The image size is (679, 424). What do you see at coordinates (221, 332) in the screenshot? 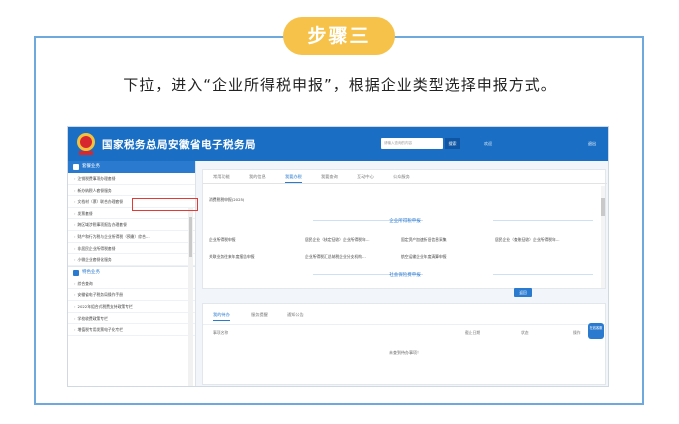
I see `column-header: 事项名称` at bounding box center [221, 332].